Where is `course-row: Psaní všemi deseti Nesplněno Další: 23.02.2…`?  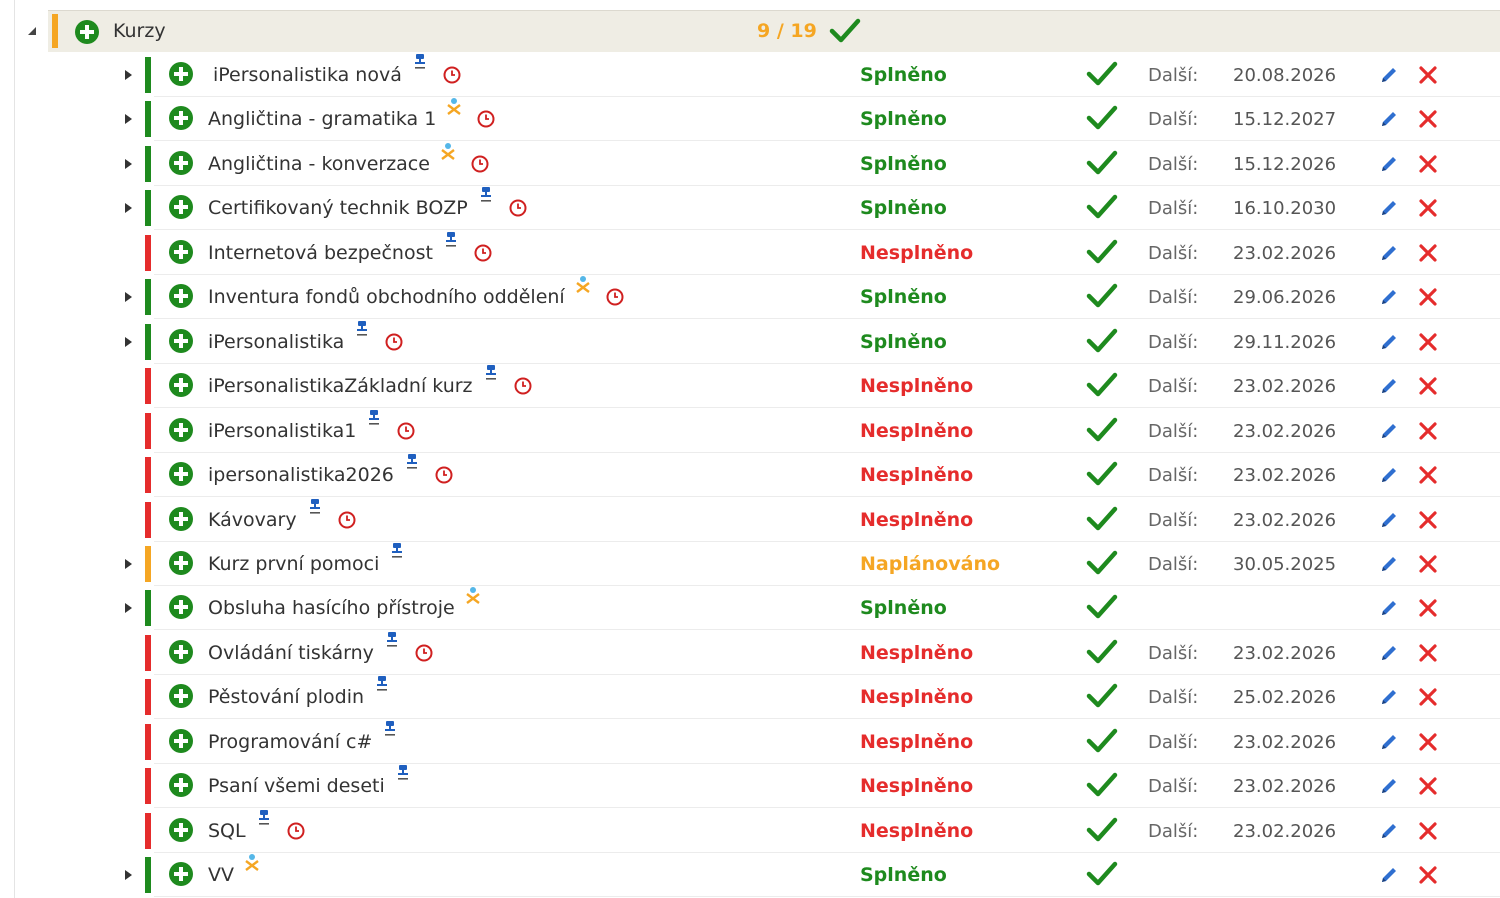 course-row: Psaní všemi deseti Nesplněno Další: 23.02.2… is located at coordinates (750, 786).